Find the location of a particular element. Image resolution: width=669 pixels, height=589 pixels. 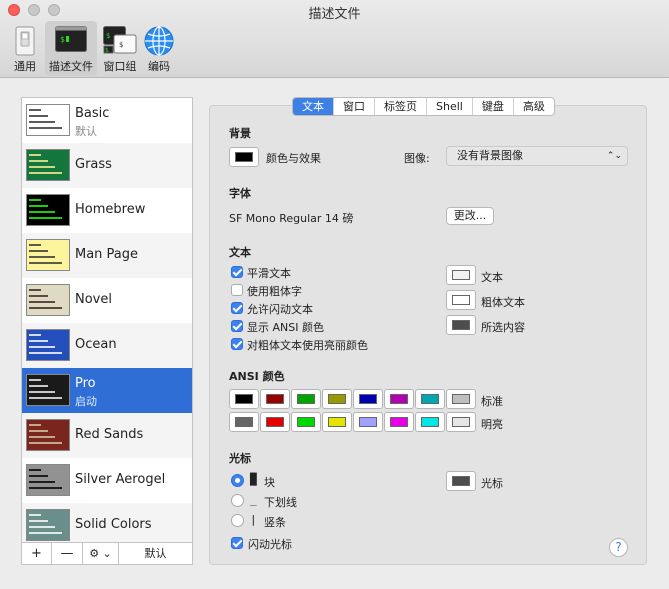

text-color-chip is located at coordinates (461, 275).